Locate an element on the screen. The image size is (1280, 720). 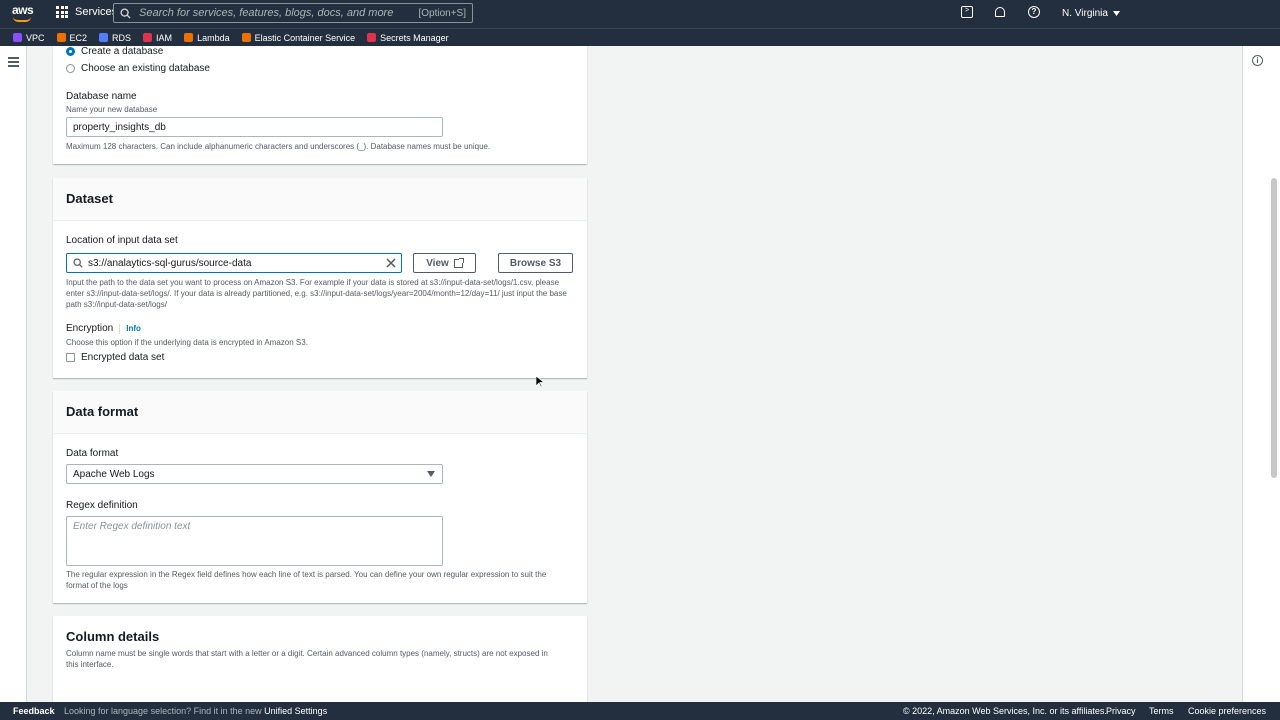
favorite-label: EC2 is located at coordinates (78, 37).